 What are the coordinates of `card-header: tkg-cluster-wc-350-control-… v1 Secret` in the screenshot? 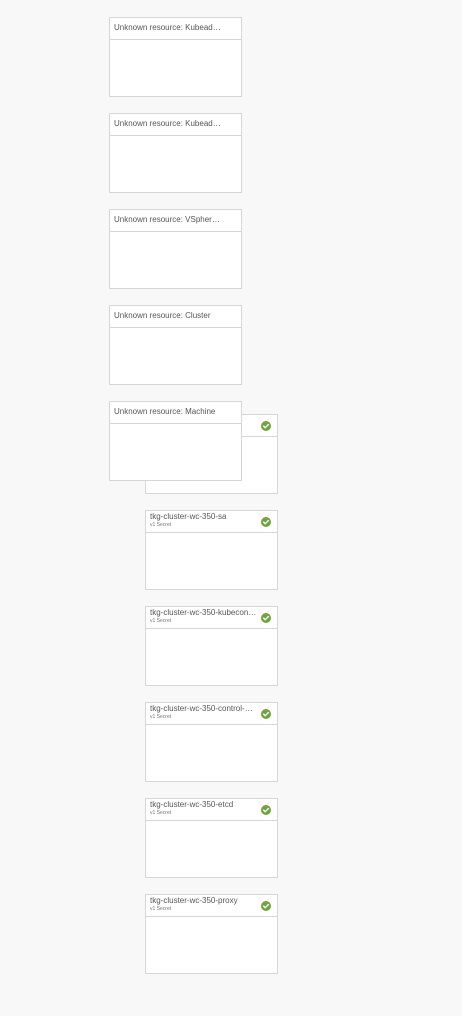 It's located at (211, 714).